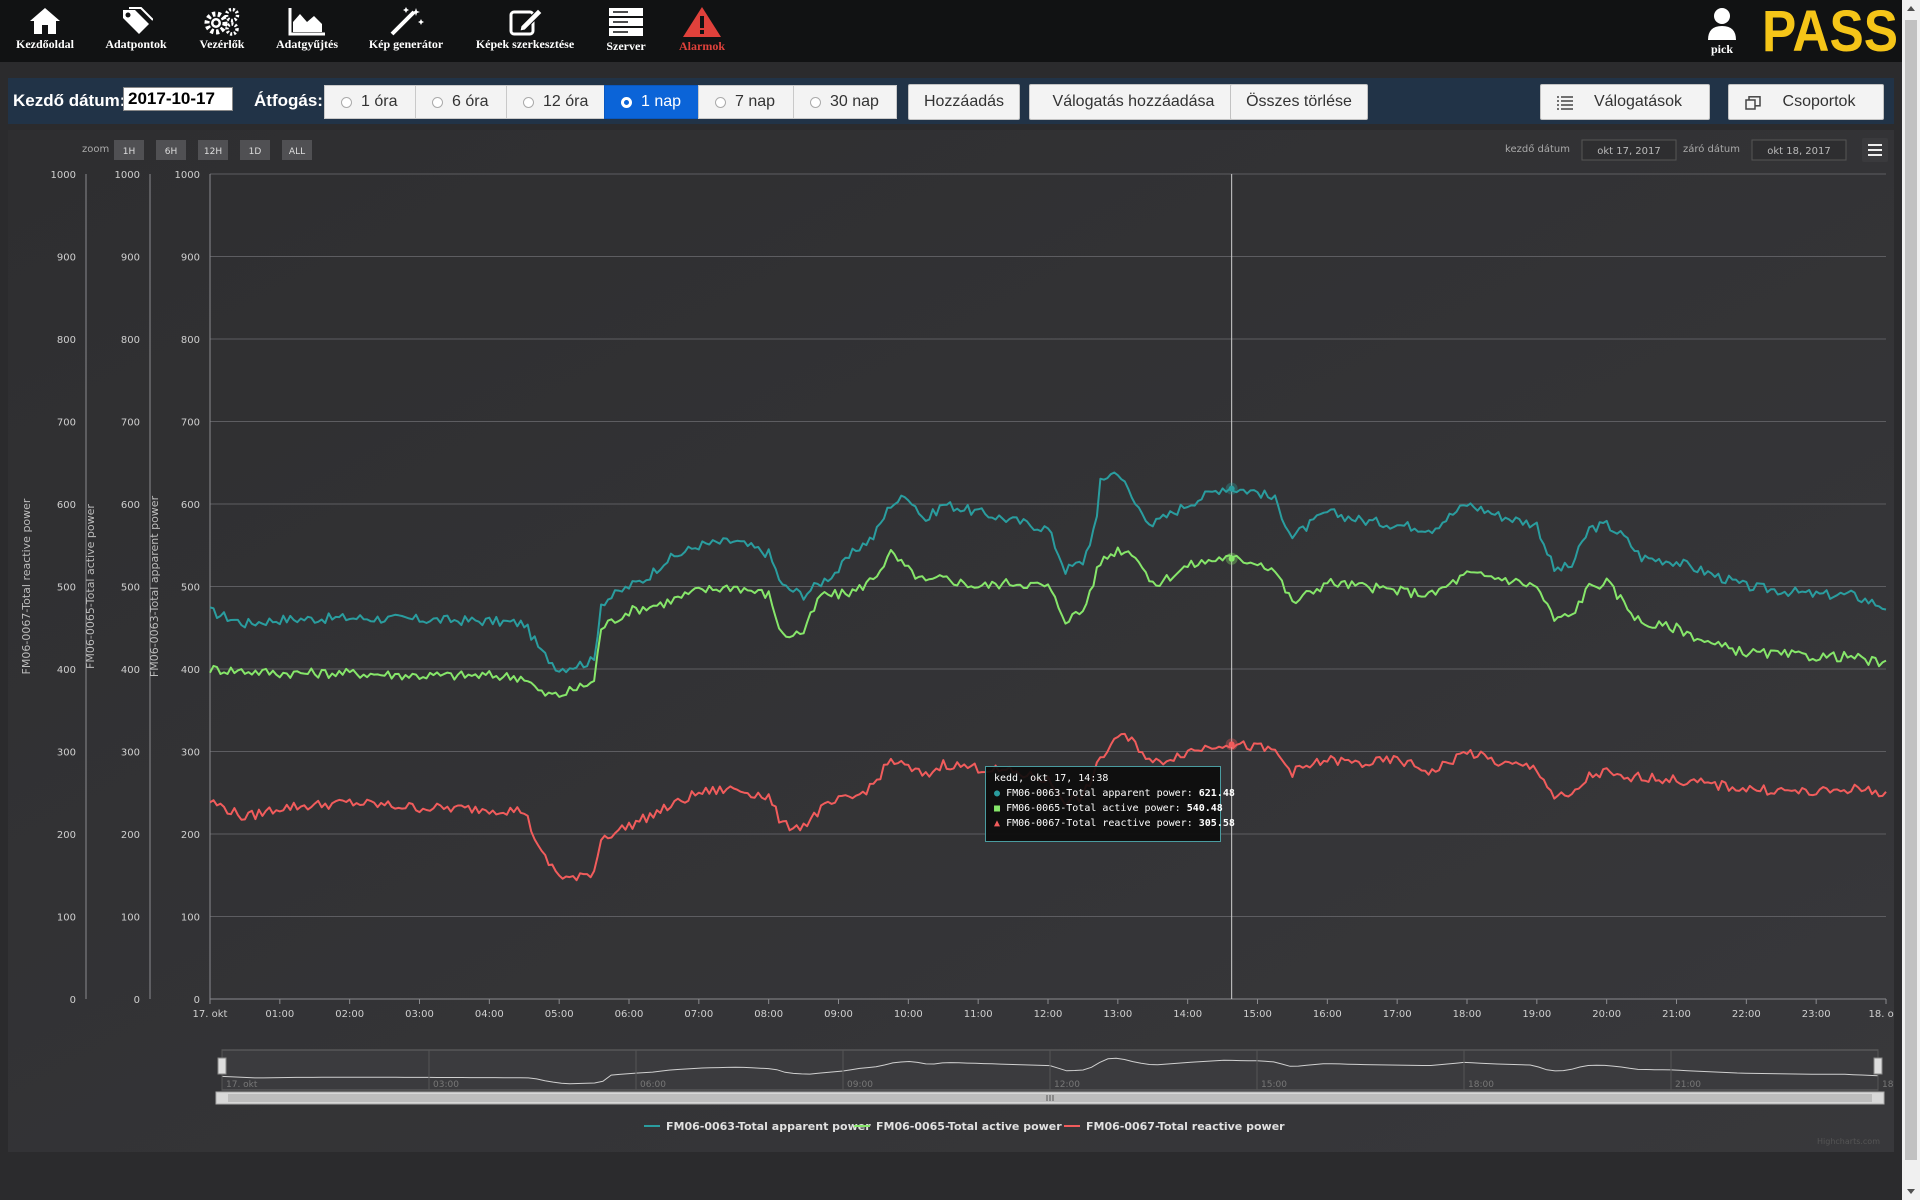  Describe the element at coordinates (1799, 150) in the screenshot. I see `to-date-input: okt 18, 2017` at that location.